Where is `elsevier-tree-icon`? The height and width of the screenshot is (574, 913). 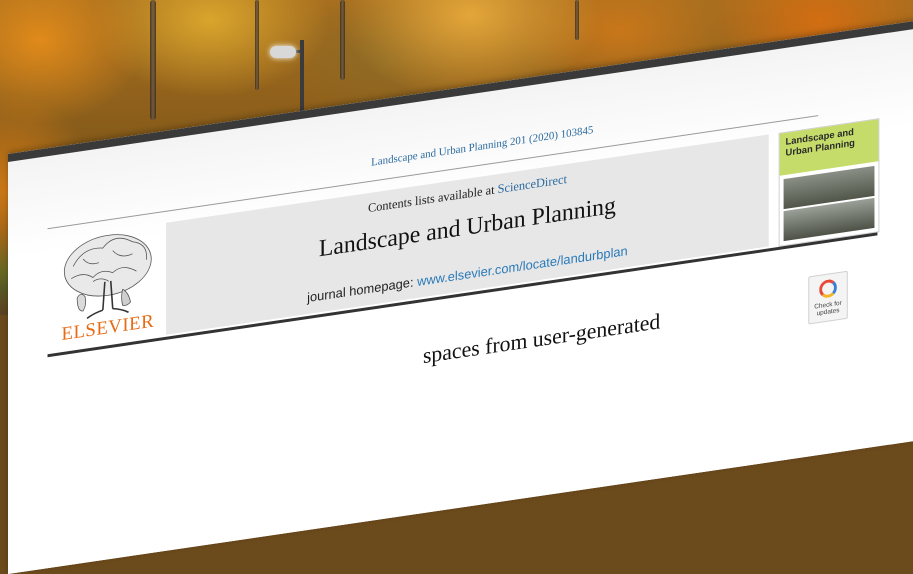
elsevier-tree-icon is located at coordinates (107, 277).